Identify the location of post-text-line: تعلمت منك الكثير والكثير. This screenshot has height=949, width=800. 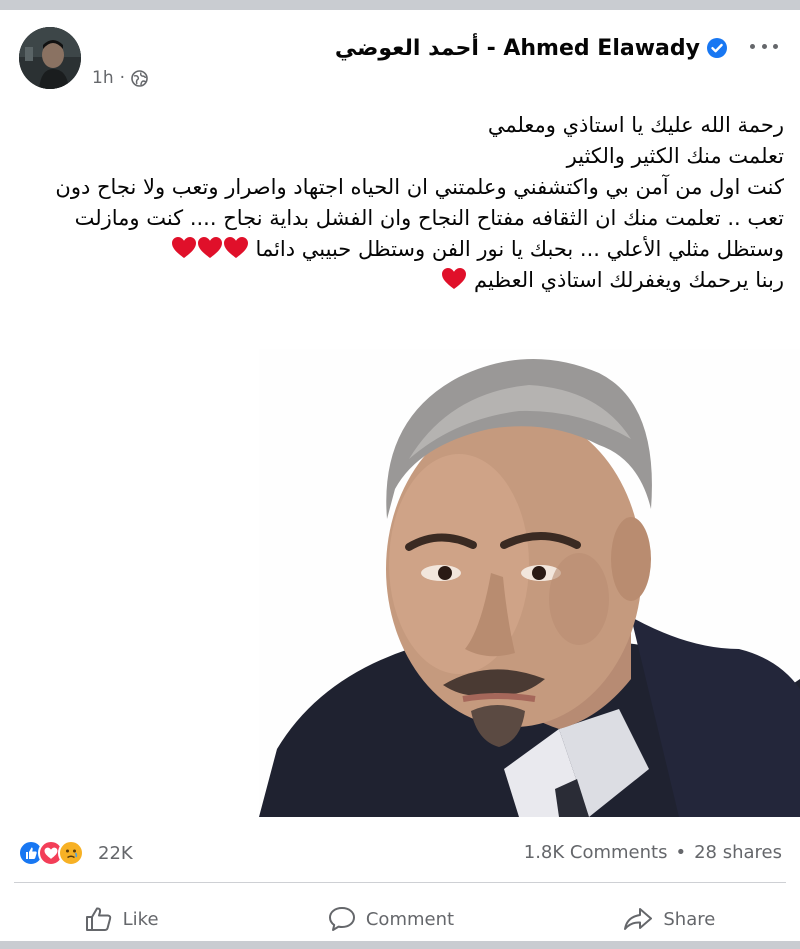
(675, 156).